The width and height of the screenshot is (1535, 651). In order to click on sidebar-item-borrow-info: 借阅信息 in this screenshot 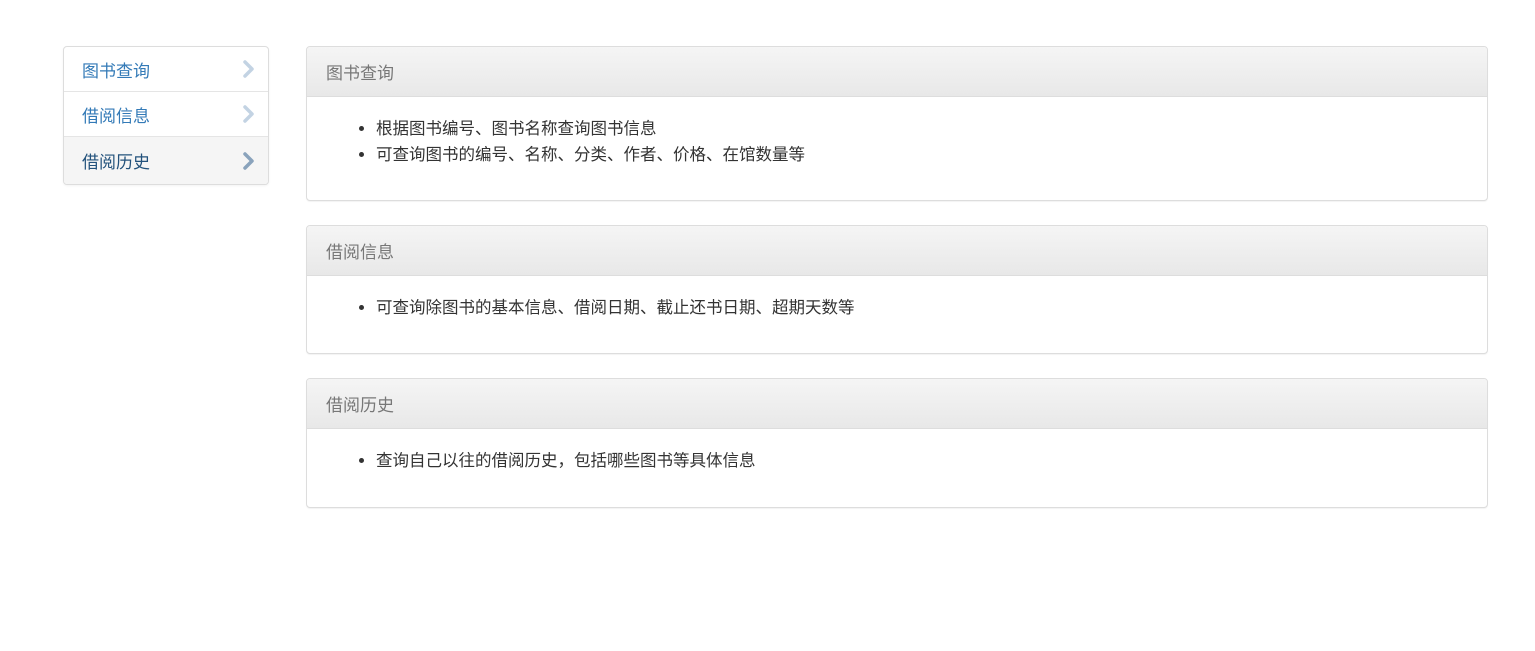, I will do `click(166, 114)`.